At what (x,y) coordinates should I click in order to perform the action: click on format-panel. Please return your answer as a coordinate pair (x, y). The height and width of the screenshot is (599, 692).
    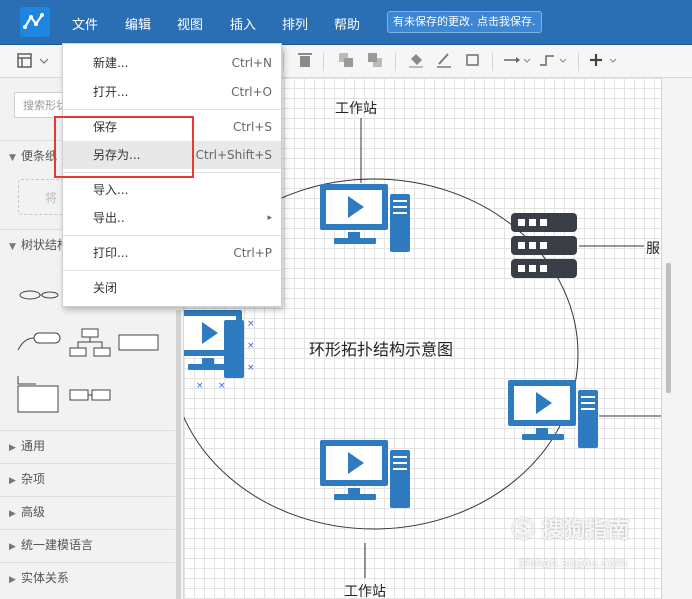
    Looking at the image, I should click on (676, 338).